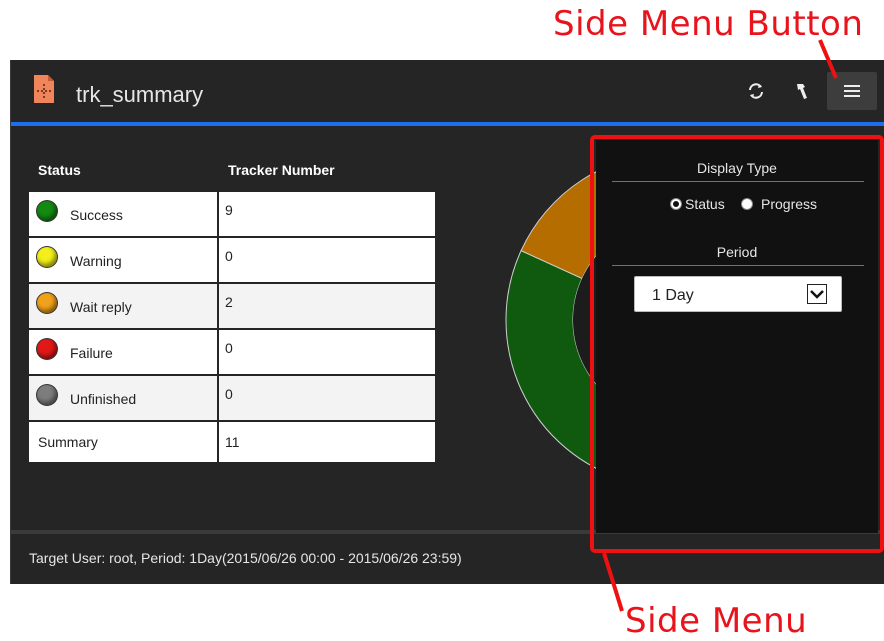 This screenshot has width=884, height=641. I want to click on chevron-down-icon, so click(817, 294).